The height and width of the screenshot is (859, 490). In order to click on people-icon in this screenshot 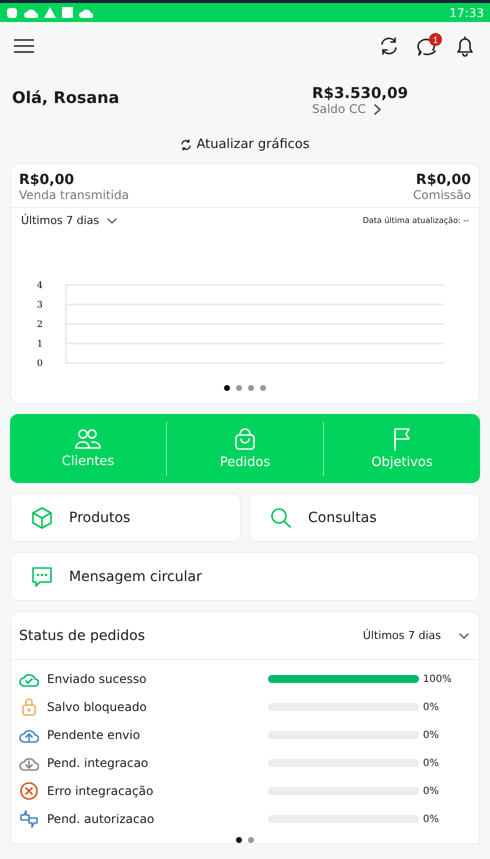, I will do `click(88, 439)`.